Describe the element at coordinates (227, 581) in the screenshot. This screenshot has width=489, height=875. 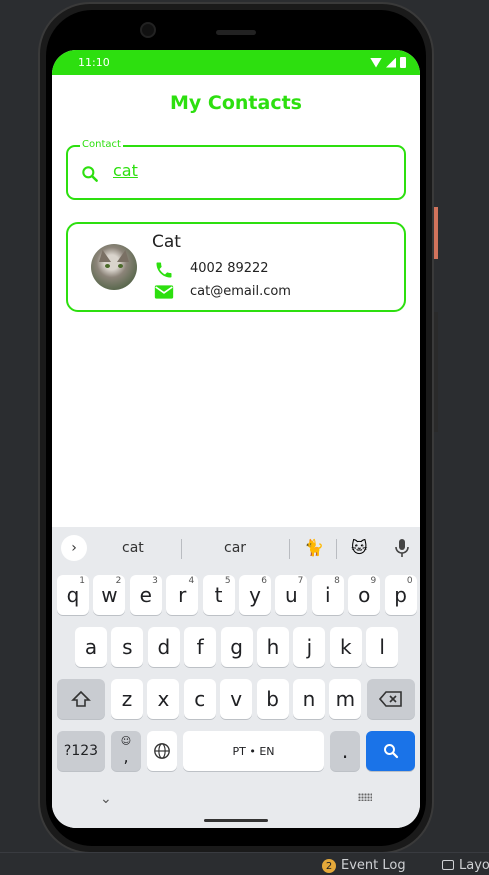
I see `key-hint: 5` at that location.